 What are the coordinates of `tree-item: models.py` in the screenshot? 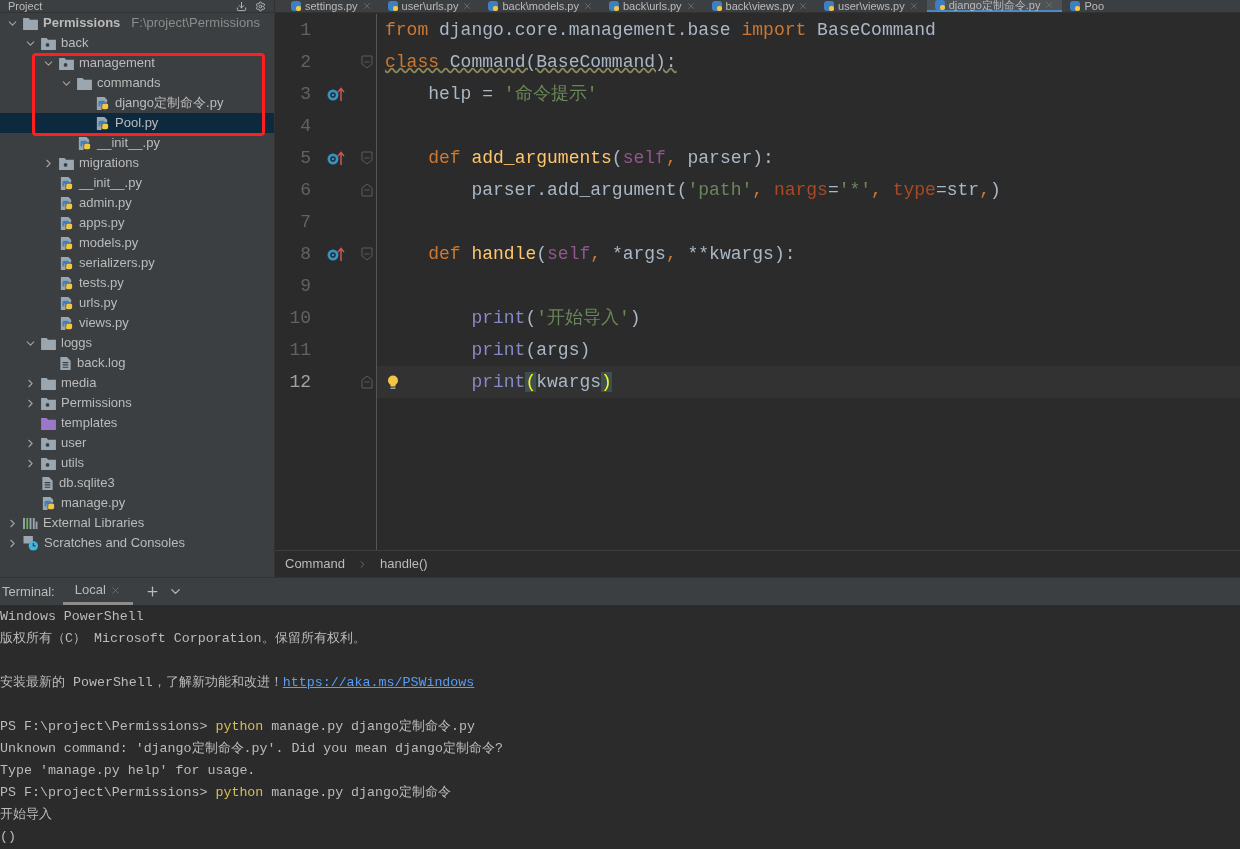 It's located at (137, 243).